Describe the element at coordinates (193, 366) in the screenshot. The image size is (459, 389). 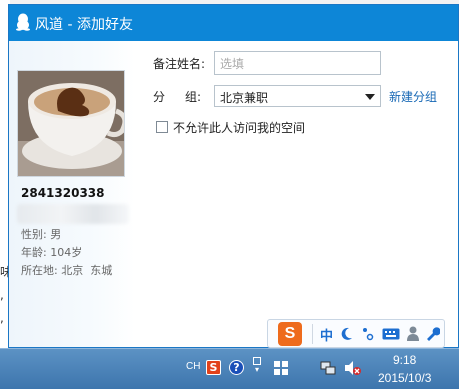
I see `language-indicator: CH` at that location.